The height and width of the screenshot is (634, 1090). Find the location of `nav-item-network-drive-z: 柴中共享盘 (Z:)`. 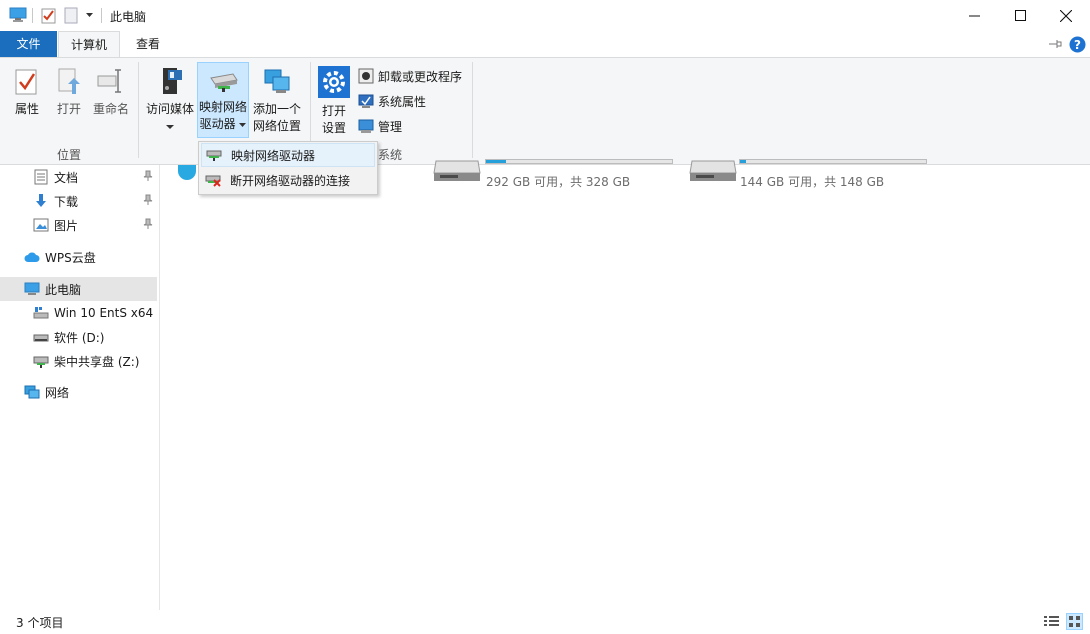

nav-item-network-drive-z: 柴中共享盘 (Z:) is located at coordinates (78, 361).